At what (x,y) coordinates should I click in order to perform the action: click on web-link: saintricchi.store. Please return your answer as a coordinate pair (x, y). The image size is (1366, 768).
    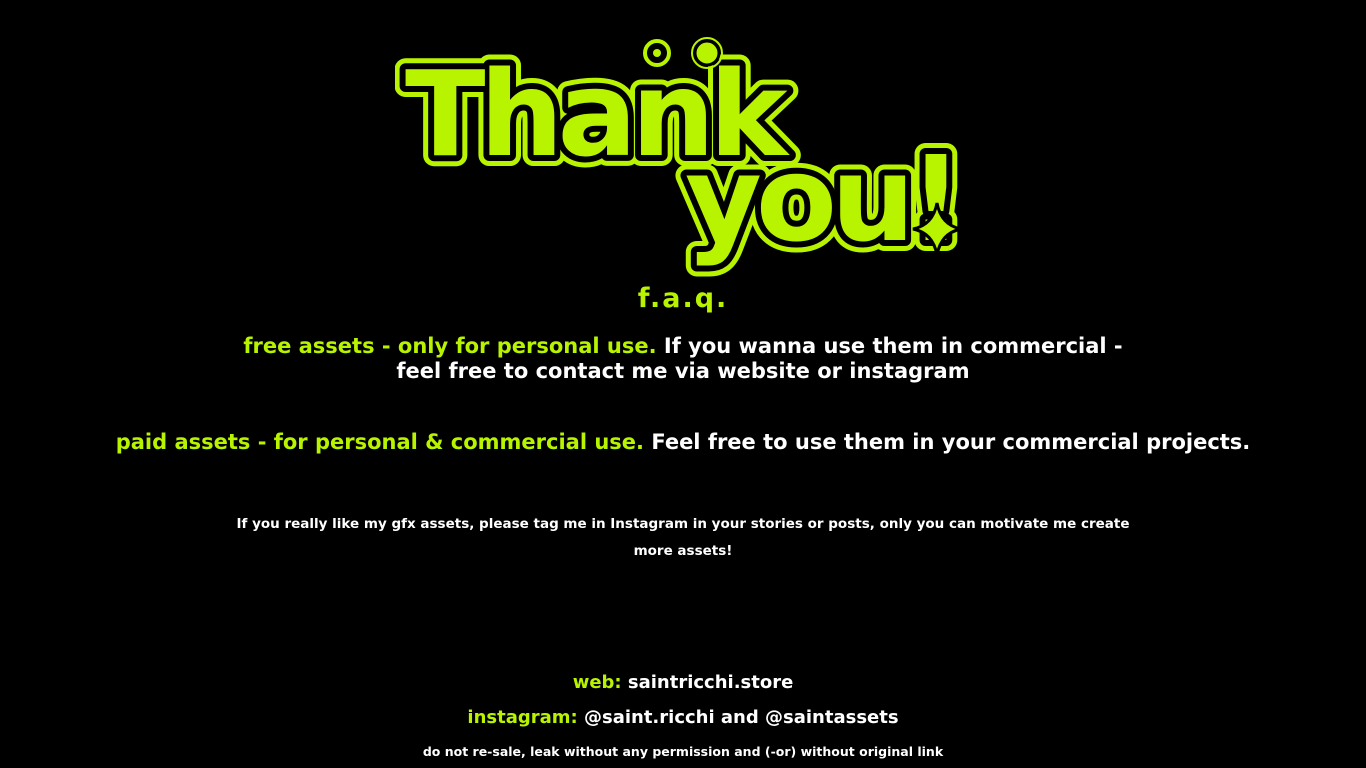
    Looking at the image, I should click on (707, 682).